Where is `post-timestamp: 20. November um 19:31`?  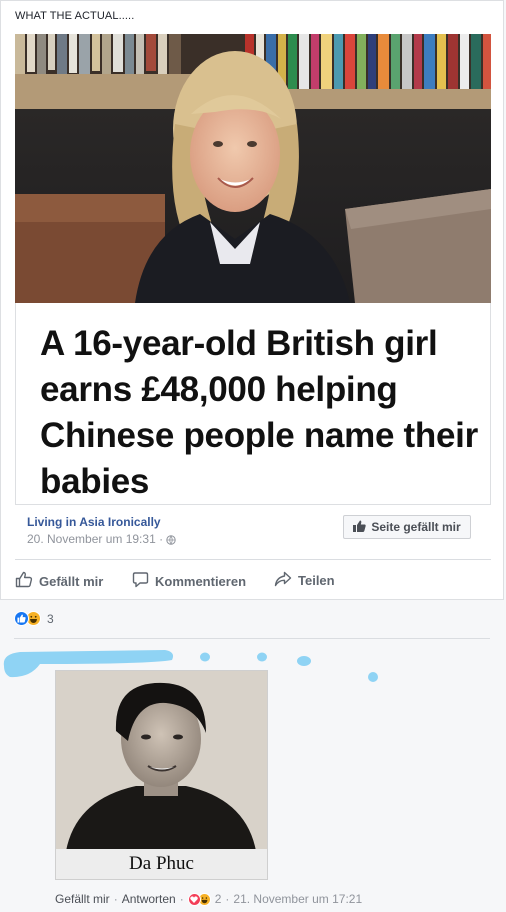
post-timestamp: 20. November um 19:31 is located at coordinates (91, 539).